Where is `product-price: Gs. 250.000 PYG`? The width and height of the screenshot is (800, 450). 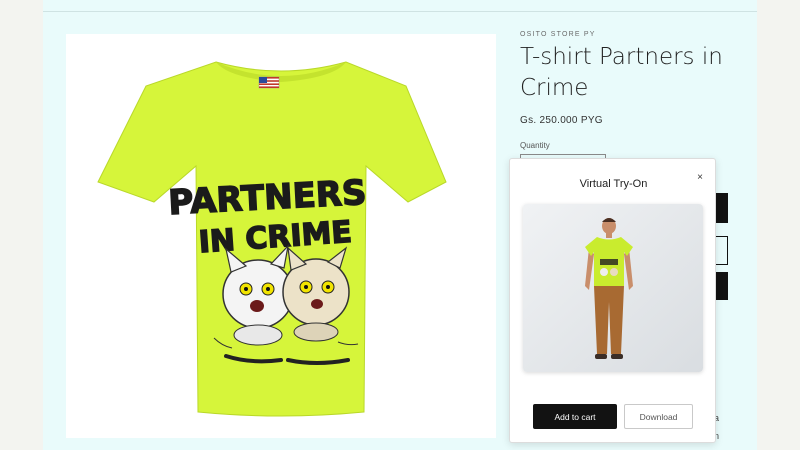
product-price: Gs. 250.000 PYG is located at coordinates (561, 120).